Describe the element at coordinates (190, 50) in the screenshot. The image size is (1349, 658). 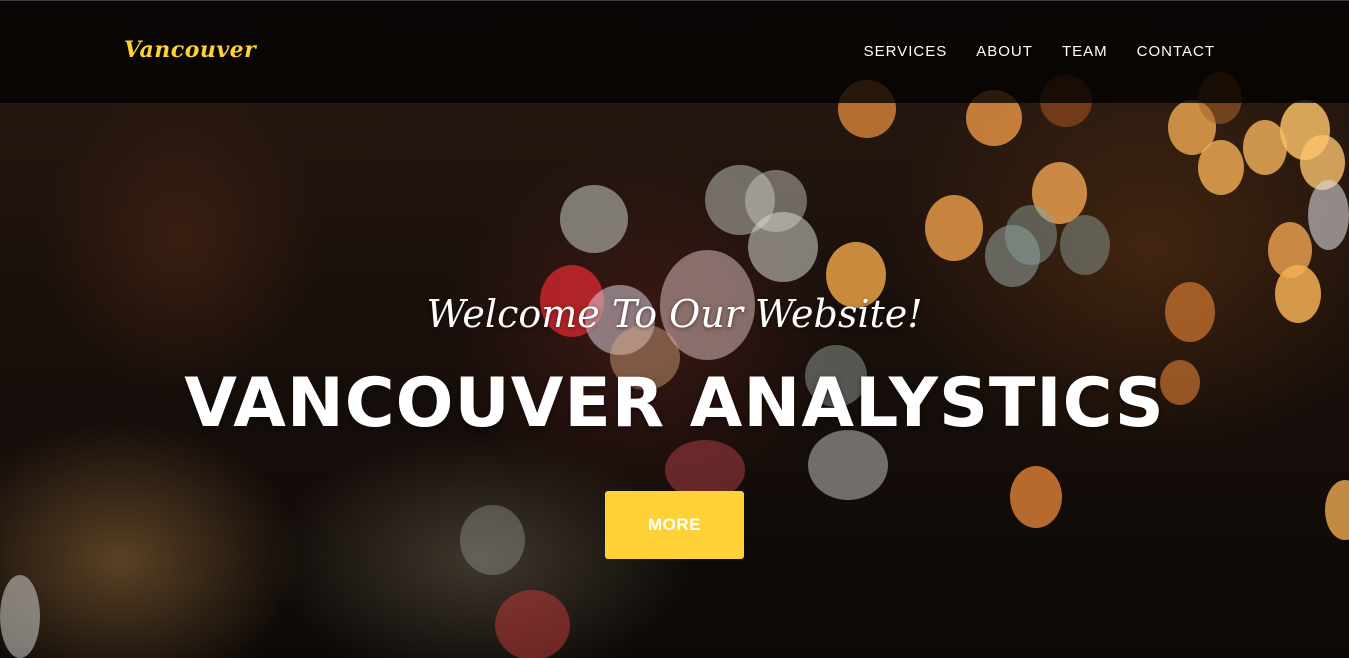
I see `brand-logo: Vancouver` at that location.